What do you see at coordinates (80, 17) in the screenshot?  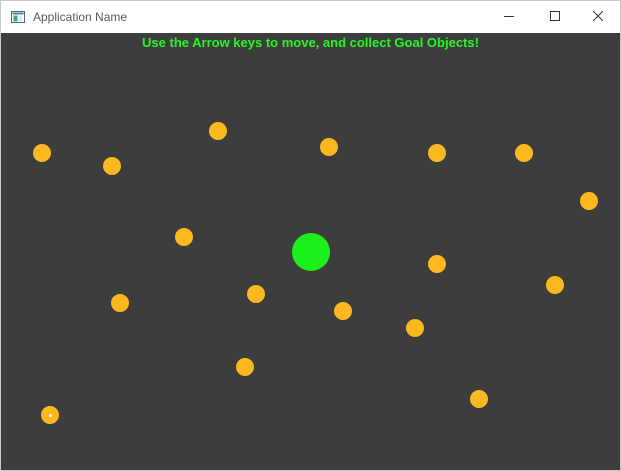 I see `window-title: Application Name` at bounding box center [80, 17].